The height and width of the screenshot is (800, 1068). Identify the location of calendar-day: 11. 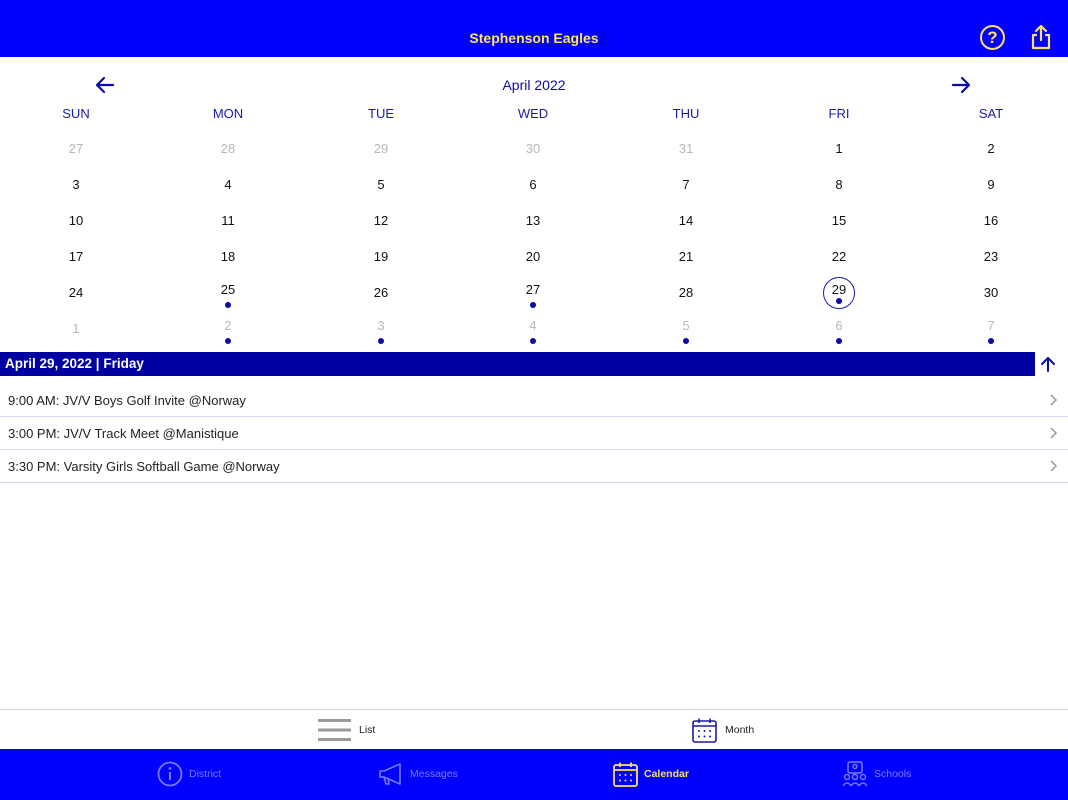
(228, 221).